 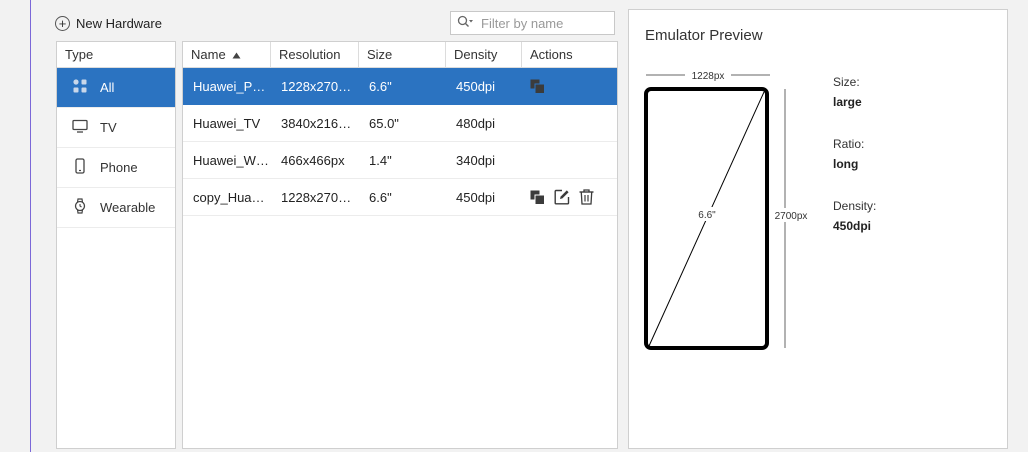 What do you see at coordinates (546, 23) in the screenshot?
I see `filter-input` at bounding box center [546, 23].